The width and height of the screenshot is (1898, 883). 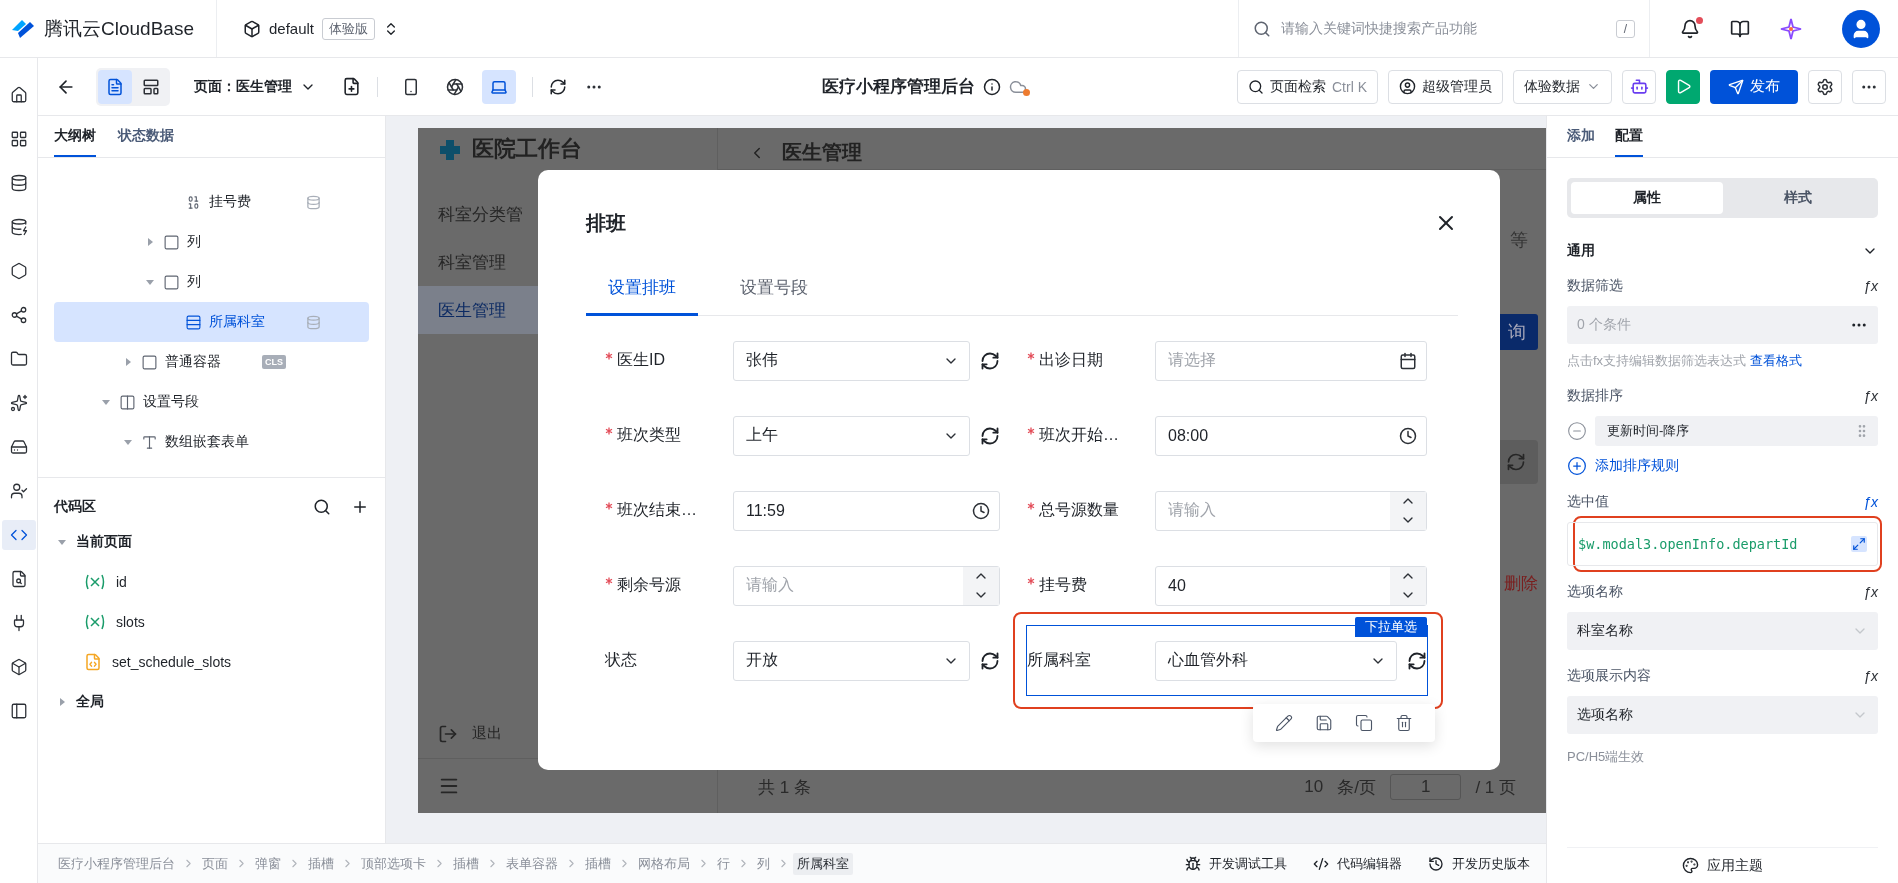 I want to click on group-label: 全局, so click(x=90, y=702).